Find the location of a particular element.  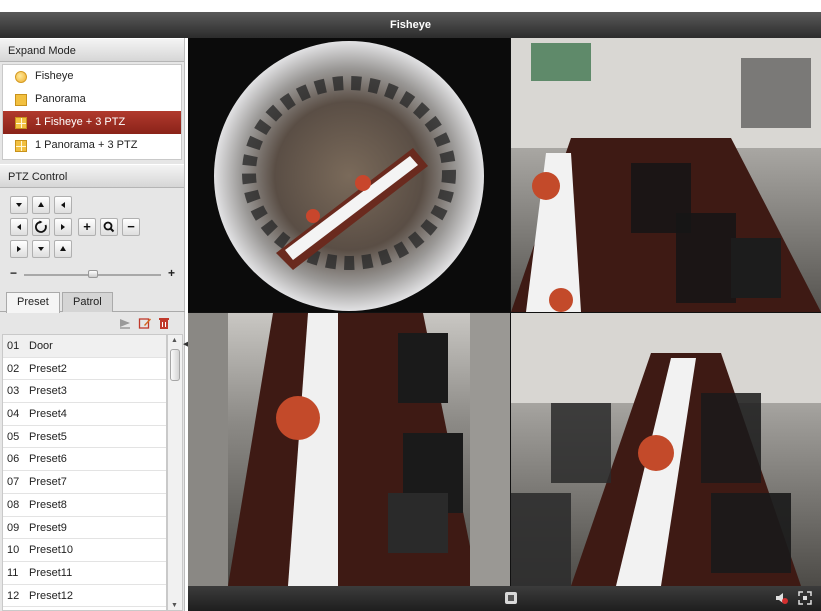

slider-knob is located at coordinates (93, 274).